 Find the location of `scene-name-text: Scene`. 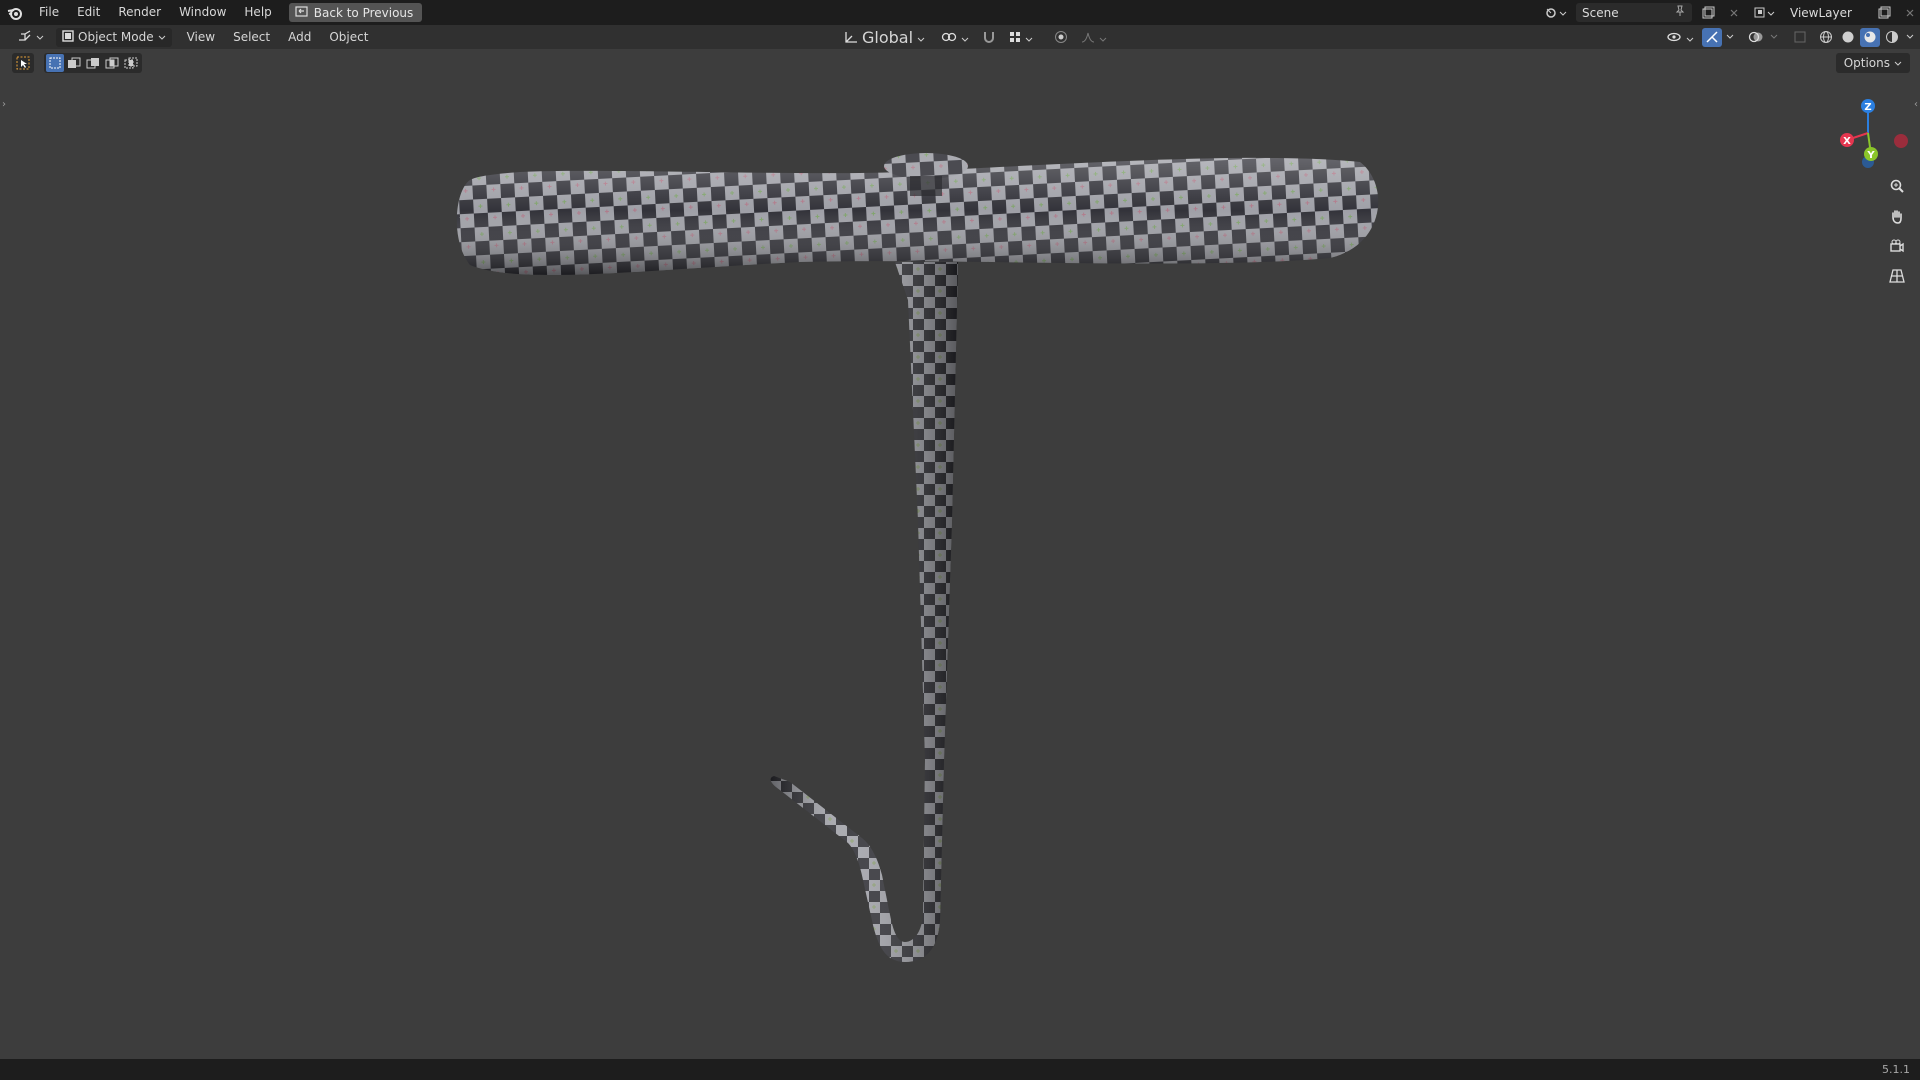

scene-name-text: Scene is located at coordinates (1600, 12).